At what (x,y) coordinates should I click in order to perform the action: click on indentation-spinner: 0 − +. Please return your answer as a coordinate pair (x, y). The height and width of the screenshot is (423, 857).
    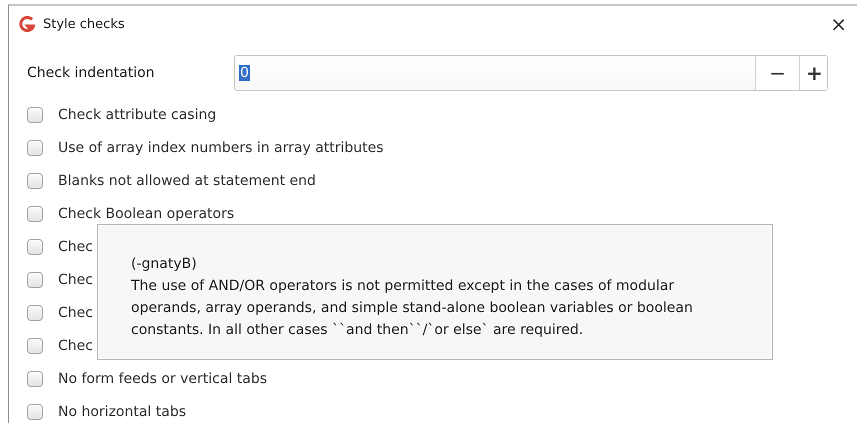
    Looking at the image, I should click on (531, 73).